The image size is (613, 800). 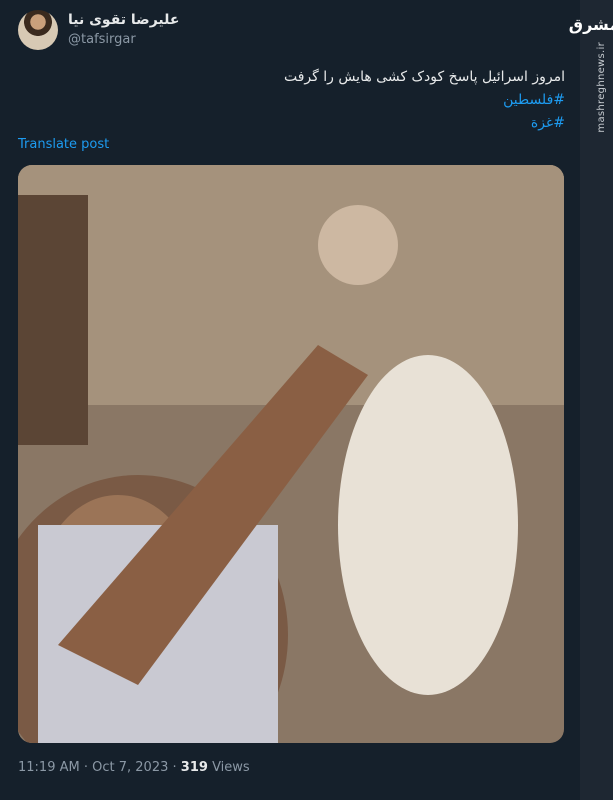 What do you see at coordinates (424, 77) in the screenshot?
I see `tweet-text: امروز اسرائیل پاسخ کودک کشی هایش را گرفت` at bounding box center [424, 77].